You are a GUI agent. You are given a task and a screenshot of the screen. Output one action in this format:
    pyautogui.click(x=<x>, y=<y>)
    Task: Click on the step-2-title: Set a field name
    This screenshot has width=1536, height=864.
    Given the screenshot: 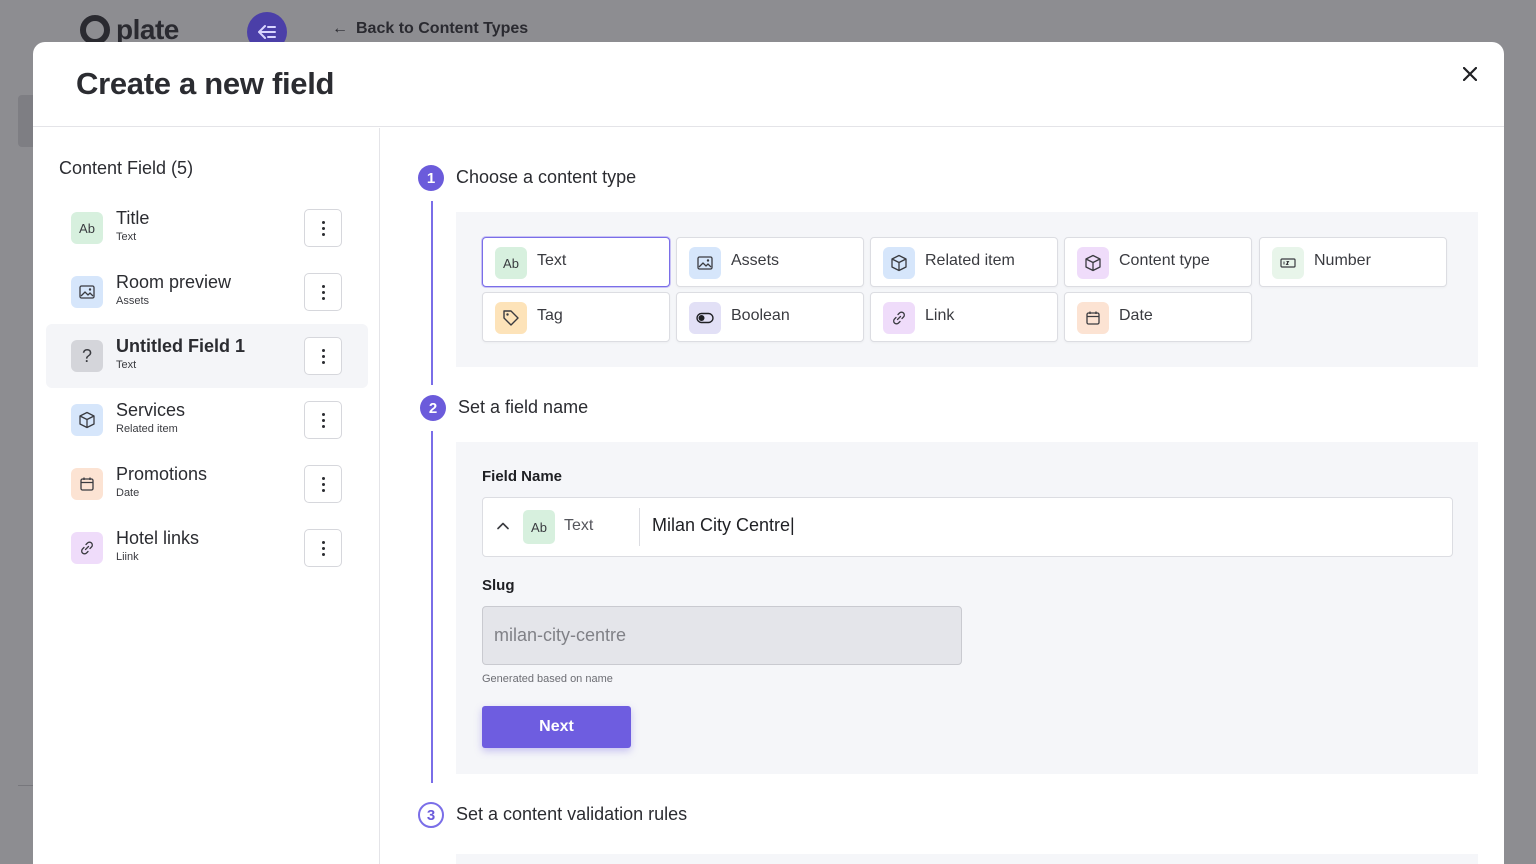 What is the action you would take?
    pyautogui.click(x=523, y=407)
    